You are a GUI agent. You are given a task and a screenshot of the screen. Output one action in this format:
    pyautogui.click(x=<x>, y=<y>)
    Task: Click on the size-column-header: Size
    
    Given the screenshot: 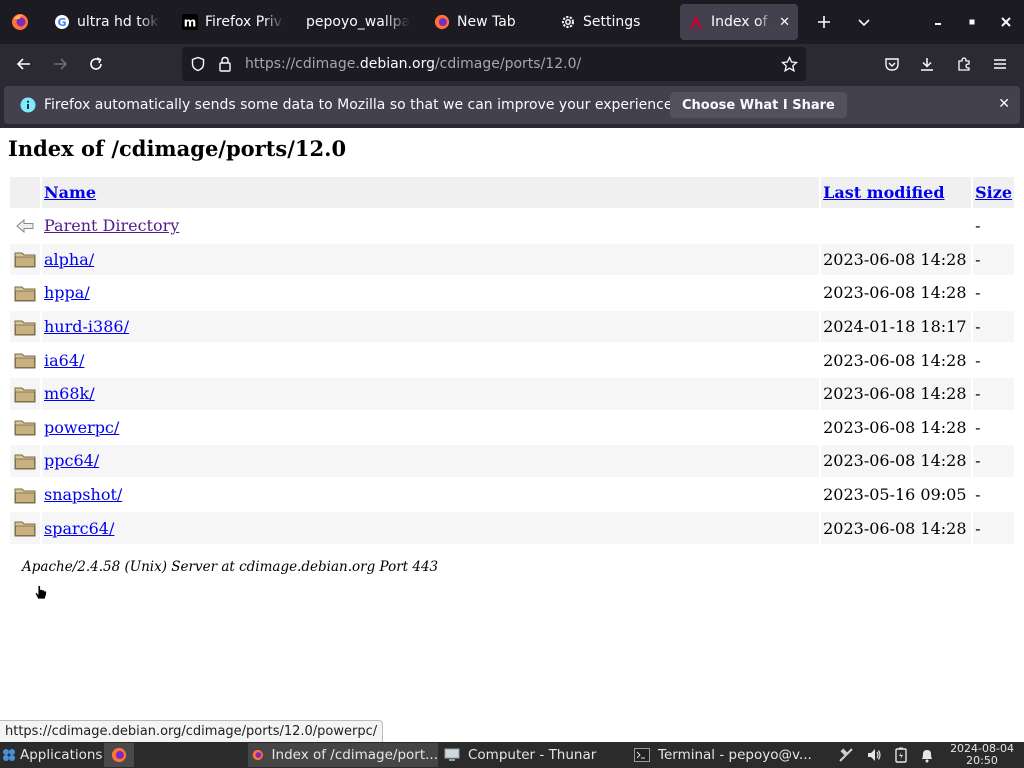 What is the action you would take?
    pyautogui.click(x=993, y=192)
    